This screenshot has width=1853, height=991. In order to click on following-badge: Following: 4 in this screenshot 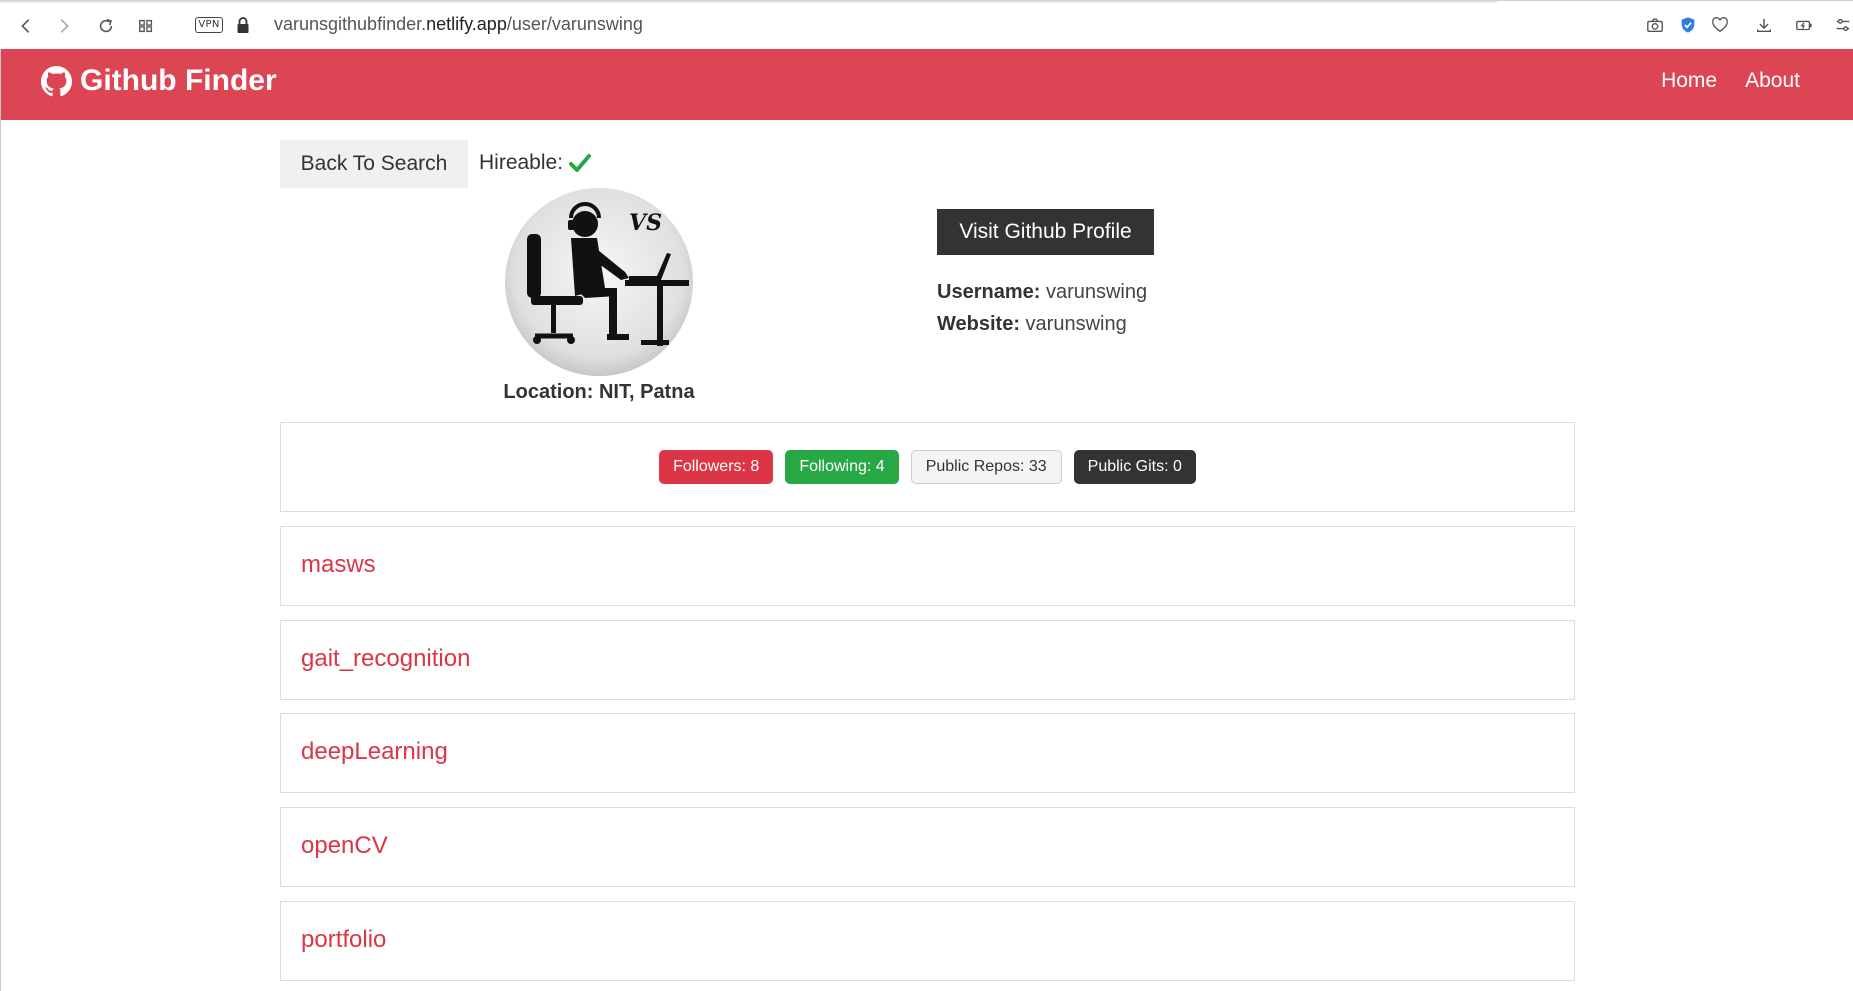, I will do `click(842, 467)`.